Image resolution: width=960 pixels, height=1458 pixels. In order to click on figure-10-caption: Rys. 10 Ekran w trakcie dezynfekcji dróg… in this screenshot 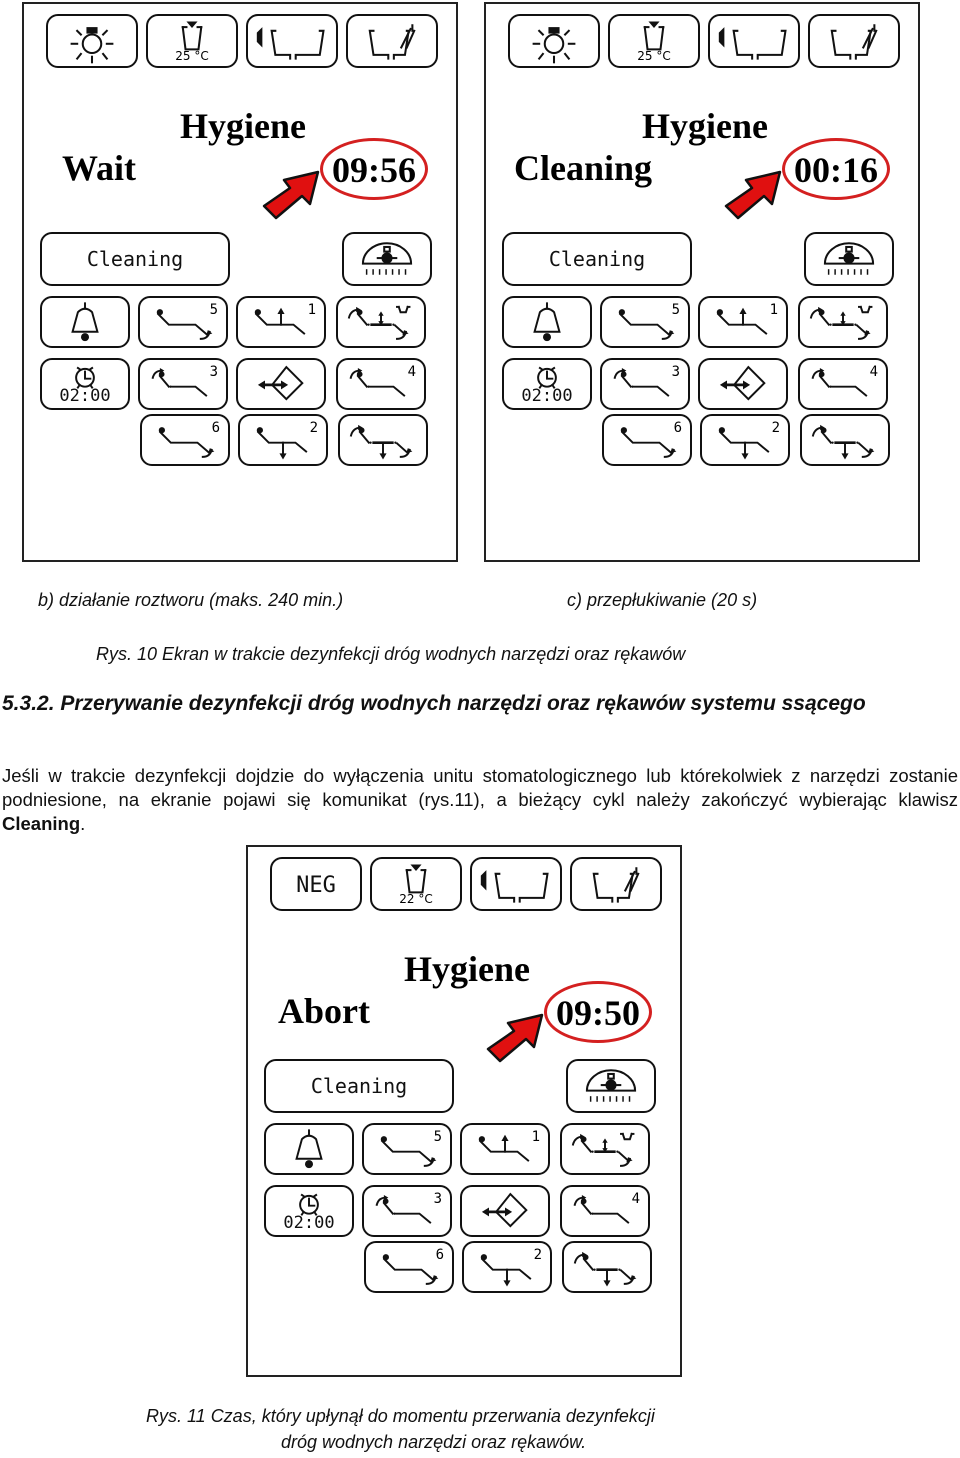, I will do `click(391, 654)`.